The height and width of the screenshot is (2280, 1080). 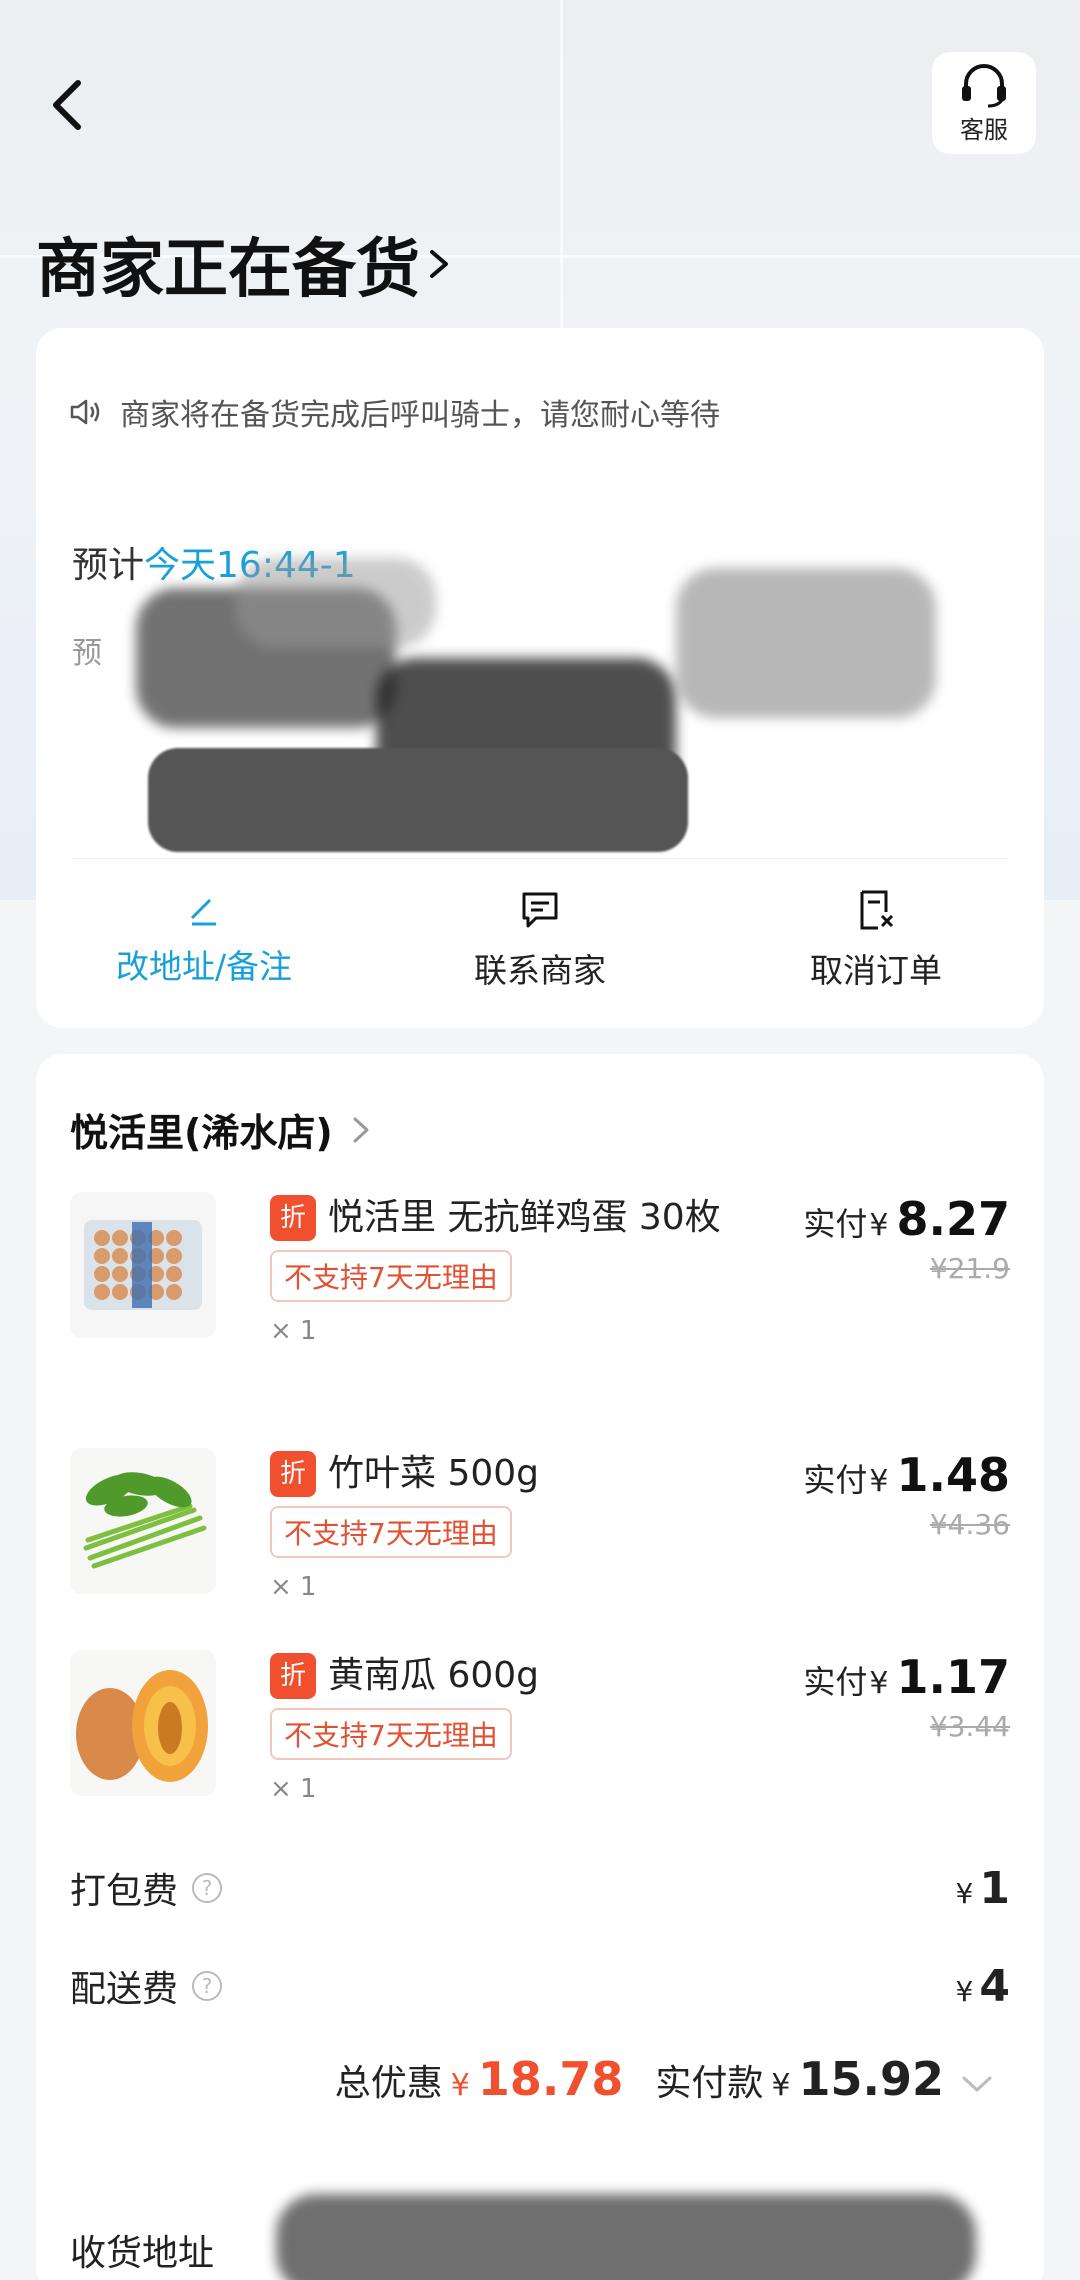 What do you see at coordinates (434, 1675) in the screenshot?
I see `item-title: 黄南瓜 600g` at bounding box center [434, 1675].